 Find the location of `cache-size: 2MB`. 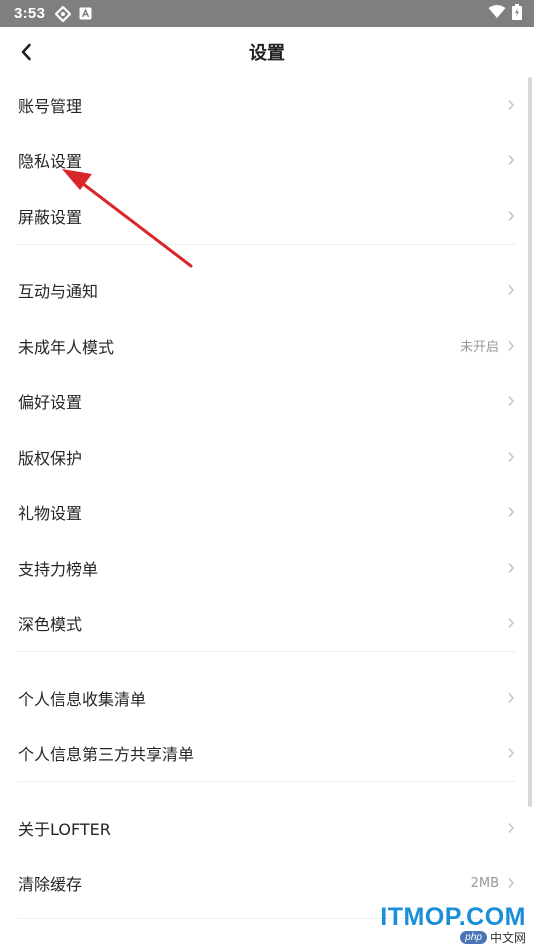

cache-size: 2MB is located at coordinates (484, 883).